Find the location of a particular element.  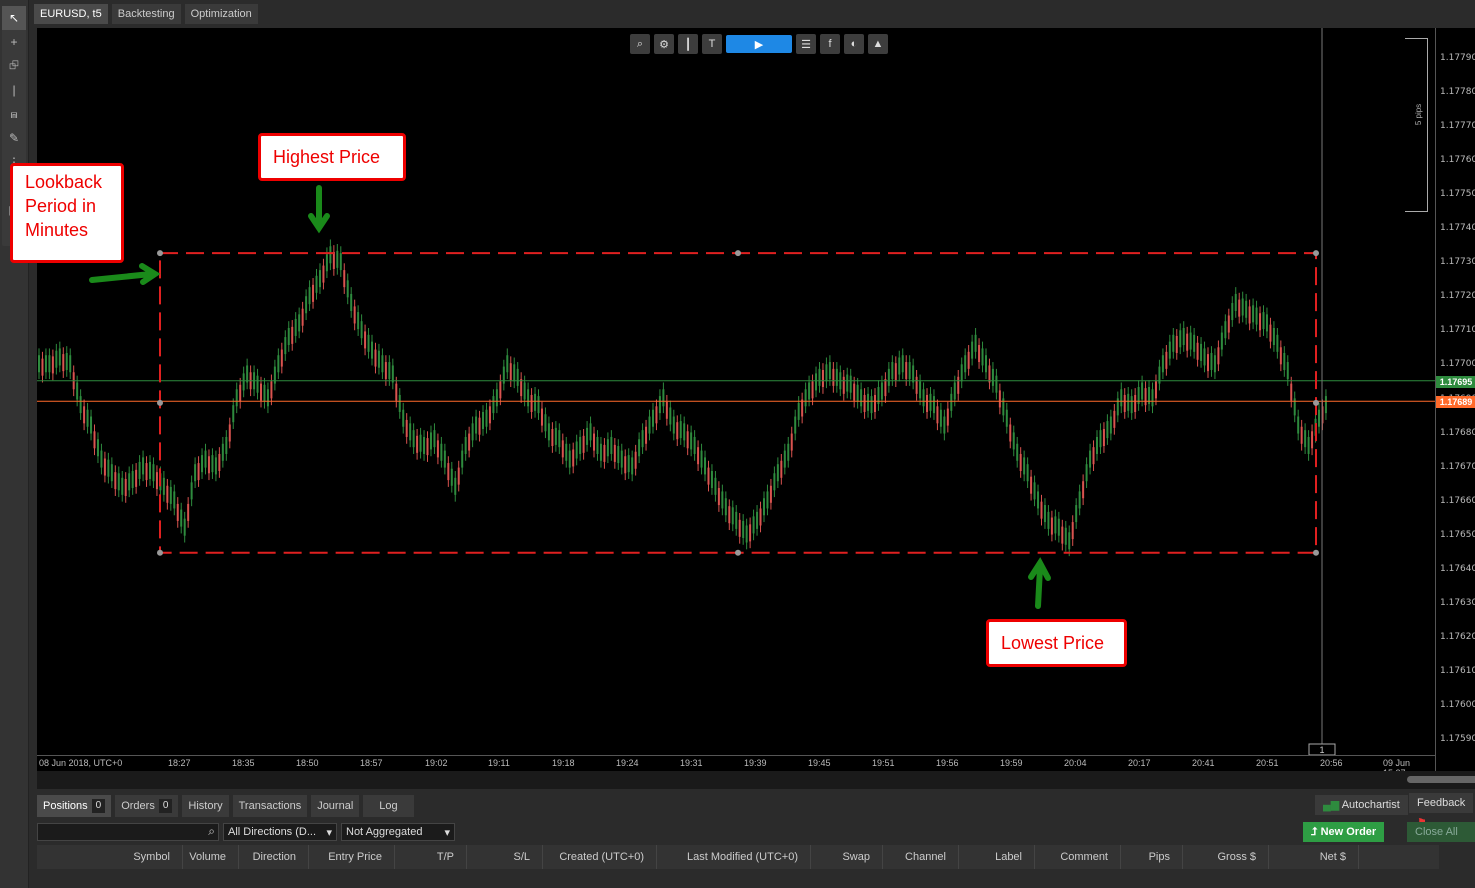

tab-backtesting: Backtesting is located at coordinates (146, 14).